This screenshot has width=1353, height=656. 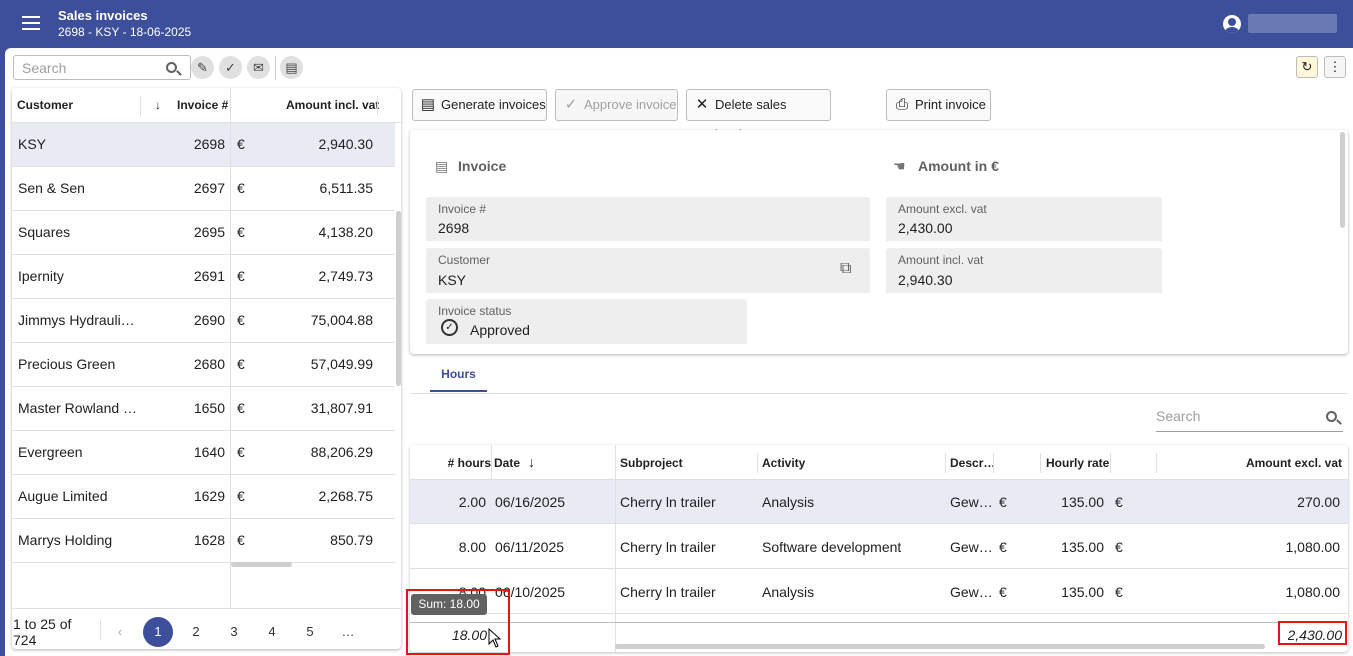 What do you see at coordinates (25, 640) in the screenshot?
I see `pagination-range-line2: 724` at bounding box center [25, 640].